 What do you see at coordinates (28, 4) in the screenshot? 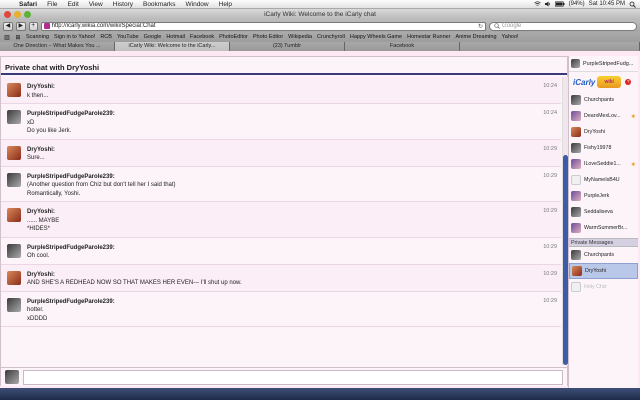
I see `menu-safari: Safari` at bounding box center [28, 4].